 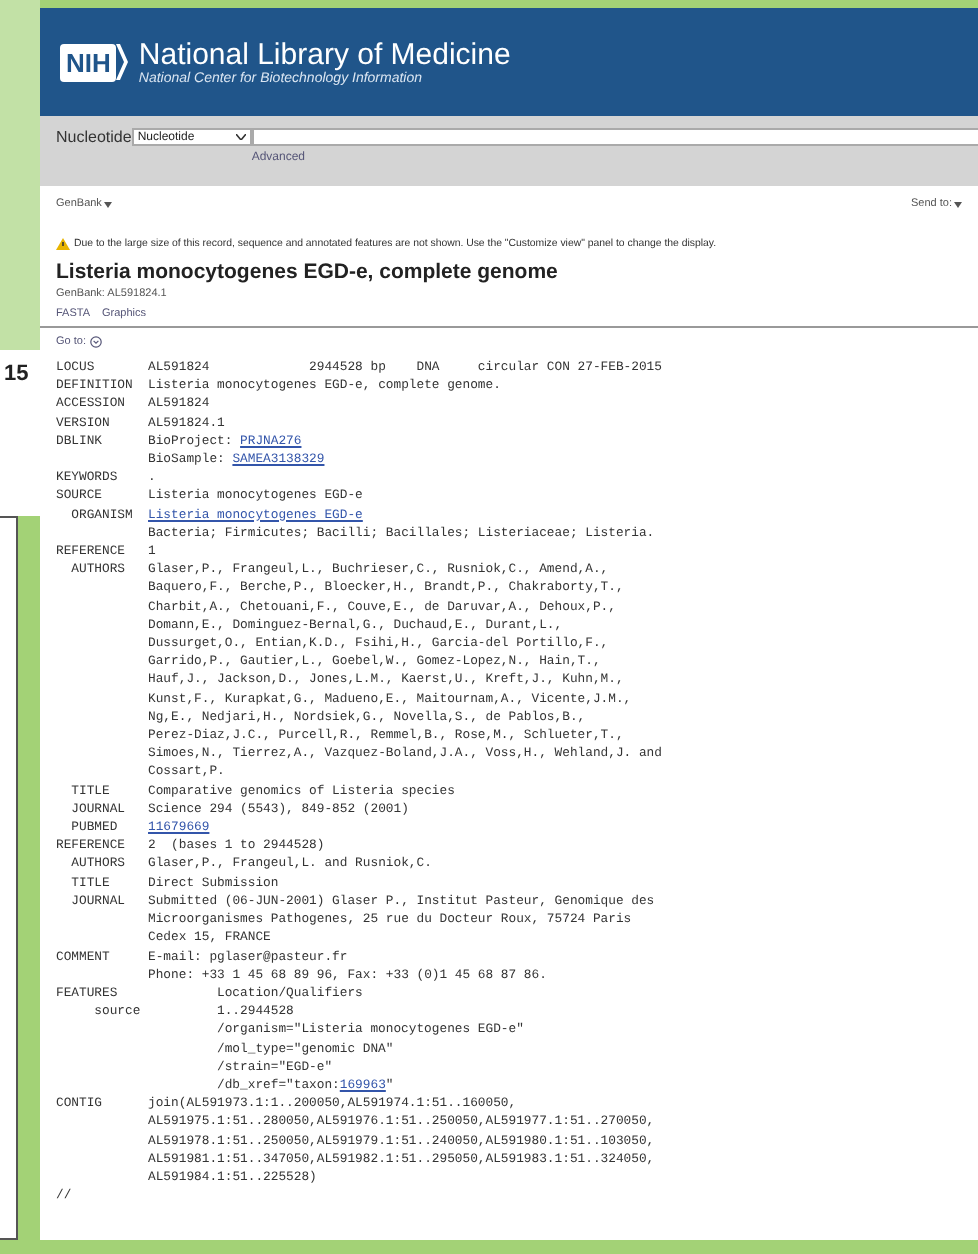 What do you see at coordinates (308, 272) in the screenshot?
I see `record-title: Listeria monocytogenes EGD-e, complete genome` at bounding box center [308, 272].